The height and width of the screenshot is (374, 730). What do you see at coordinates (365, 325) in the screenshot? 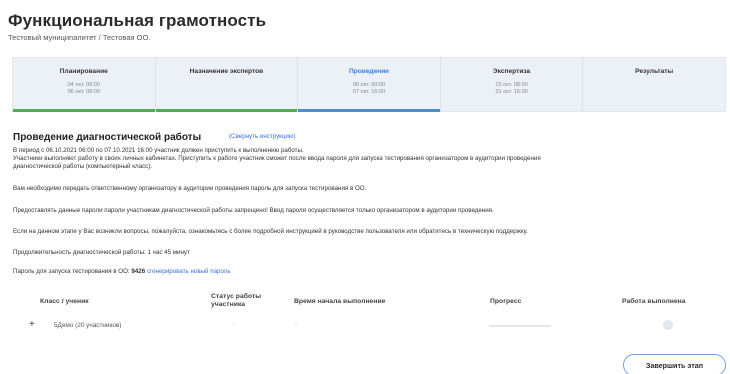
I see `table-row: + 5Демо (20 участников) - -` at bounding box center [365, 325].